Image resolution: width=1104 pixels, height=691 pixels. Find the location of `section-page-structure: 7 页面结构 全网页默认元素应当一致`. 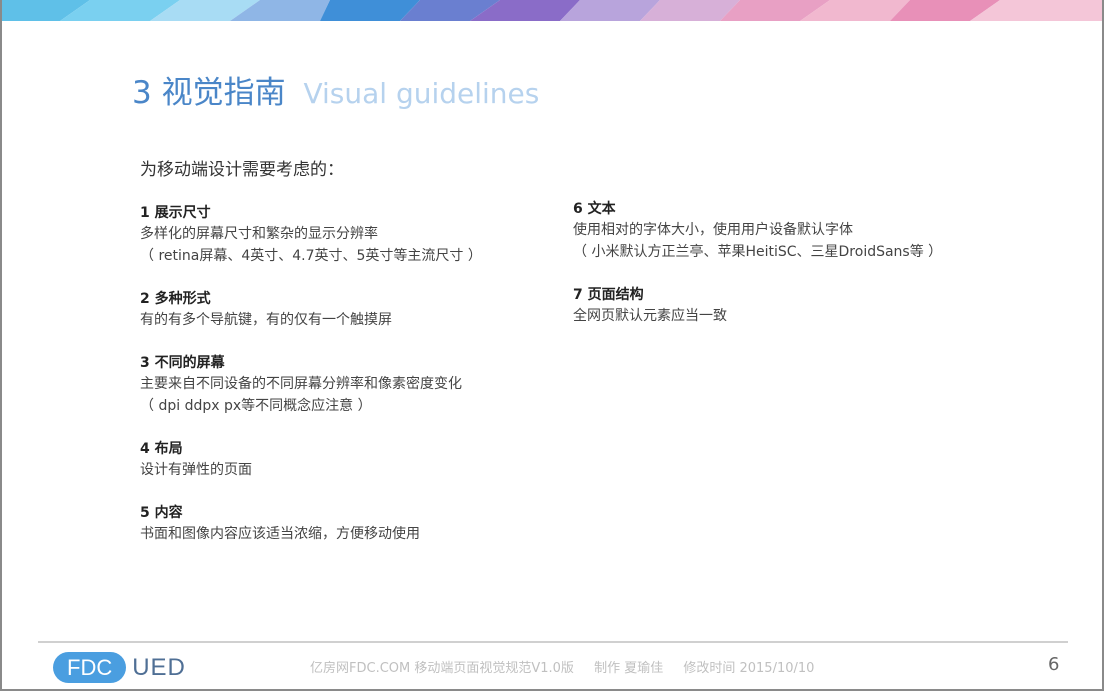

section-page-structure: 7 页面结构 全网页默认元素应当一致 is located at coordinates (757, 306).